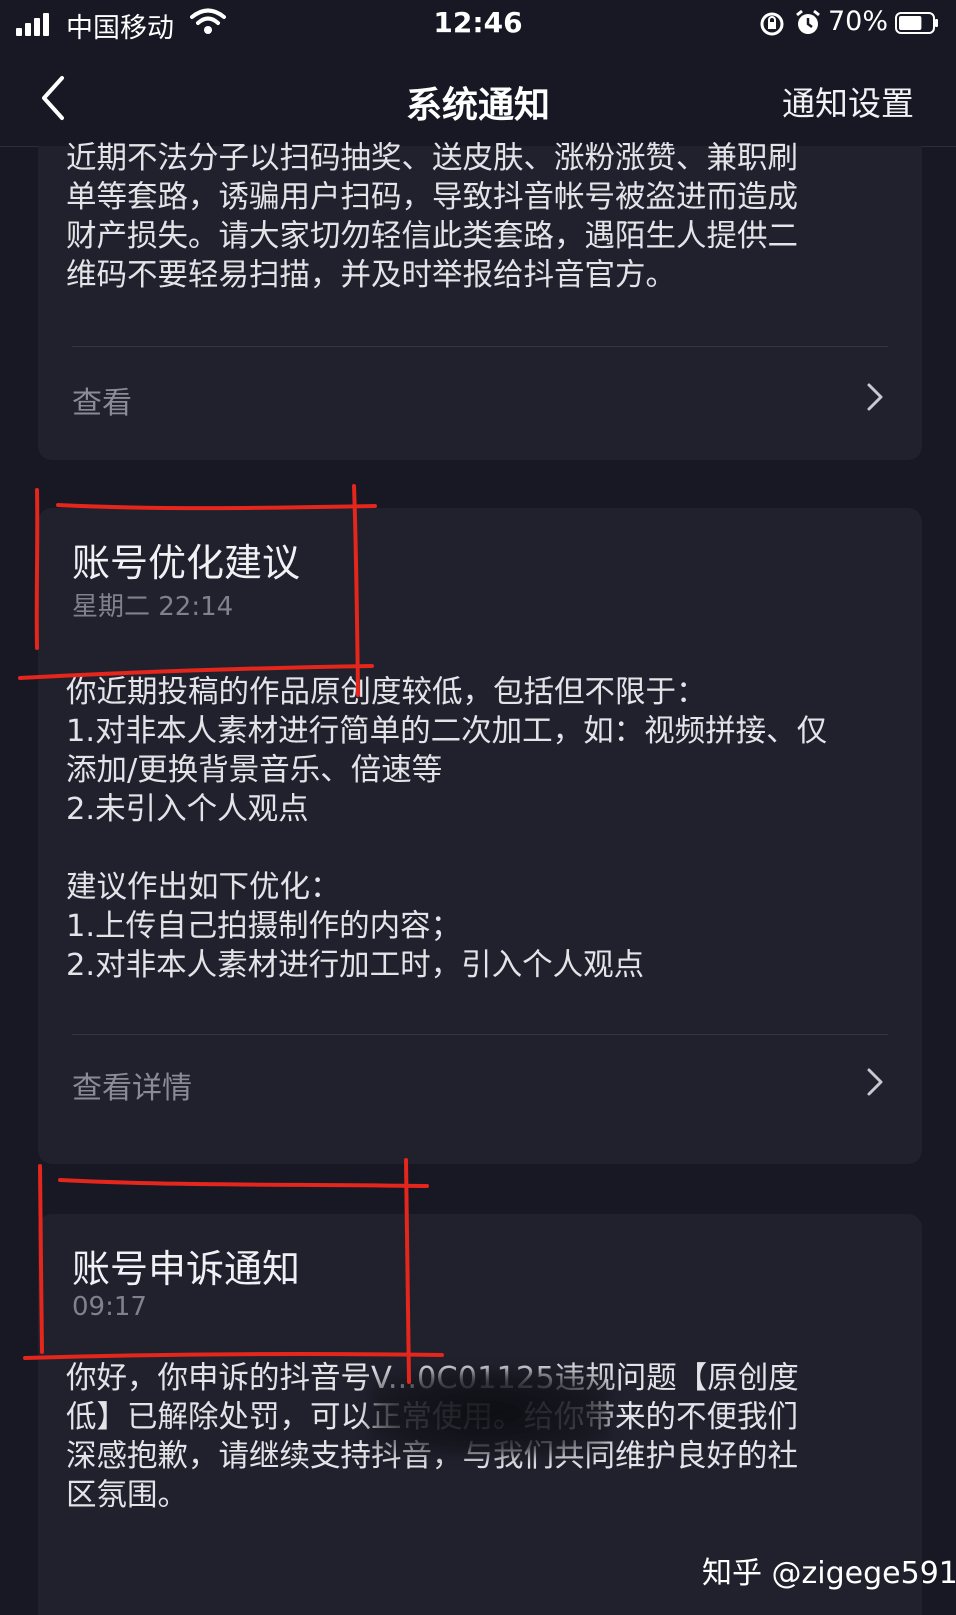 The height and width of the screenshot is (1615, 956). Describe the element at coordinates (186, 1269) in the screenshot. I see `notification-title: 账号申诉通知` at that location.